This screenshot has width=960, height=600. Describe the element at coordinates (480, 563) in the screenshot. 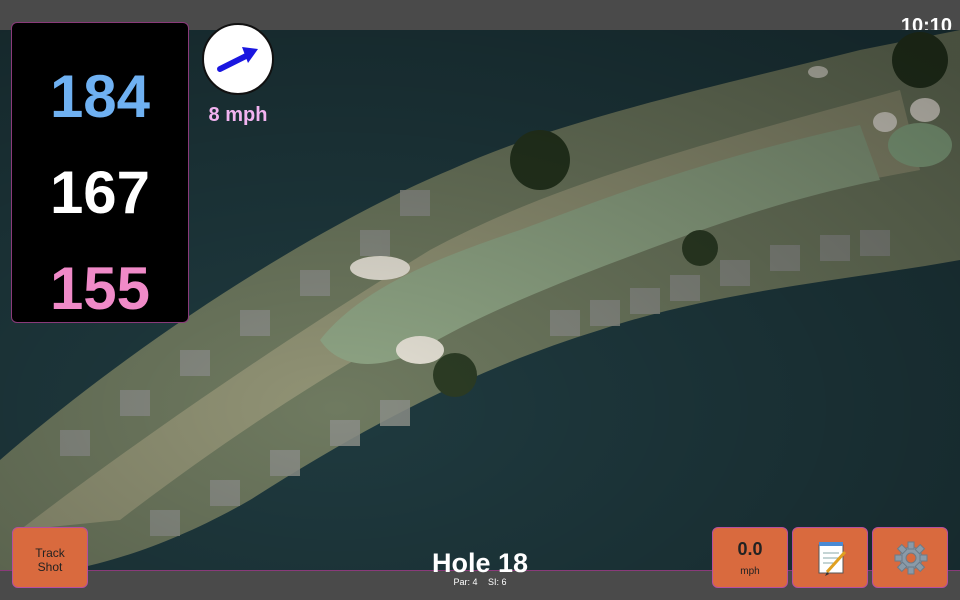

I see `hole-title: Hole 18` at that location.